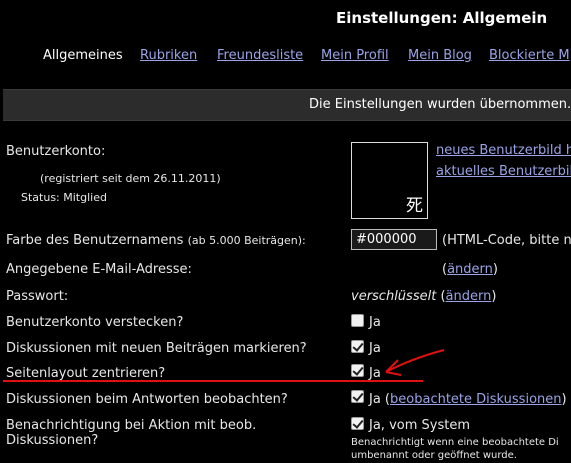 The width and height of the screenshot is (571, 463). I want to click on page-title: Einstellungen: Allgemein, so click(442, 18).